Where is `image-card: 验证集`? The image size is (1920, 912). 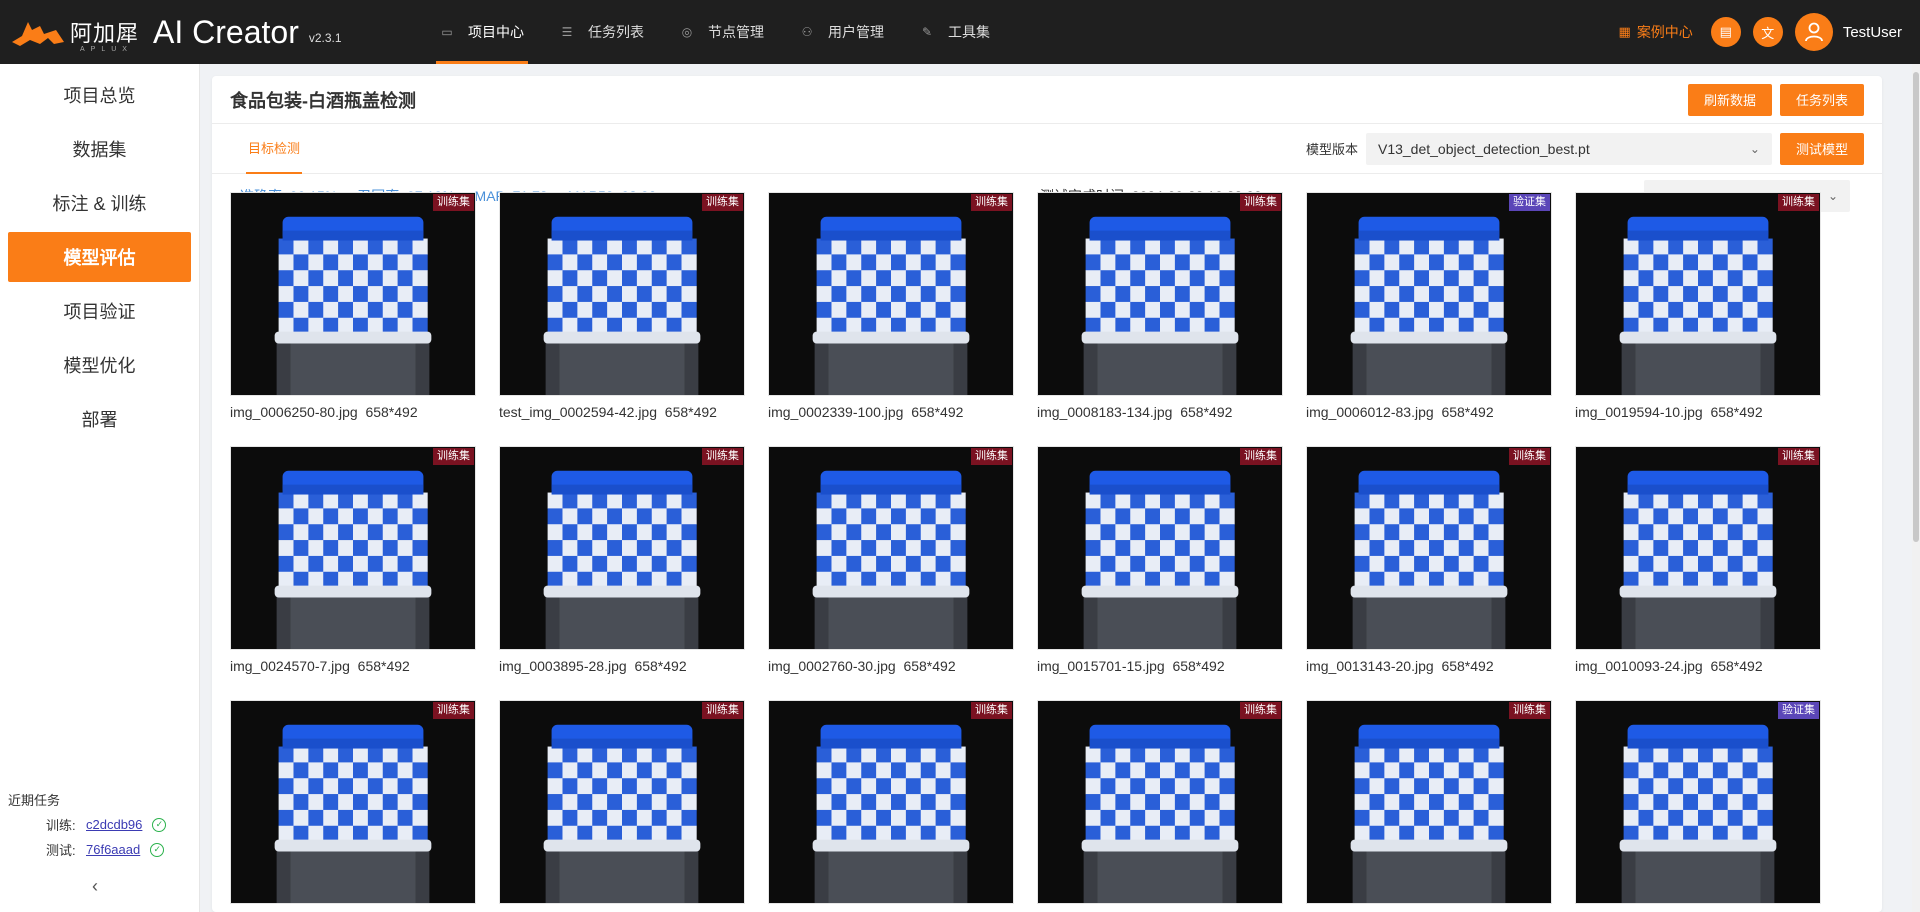 image-card: 验证集 is located at coordinates (1698, 806).